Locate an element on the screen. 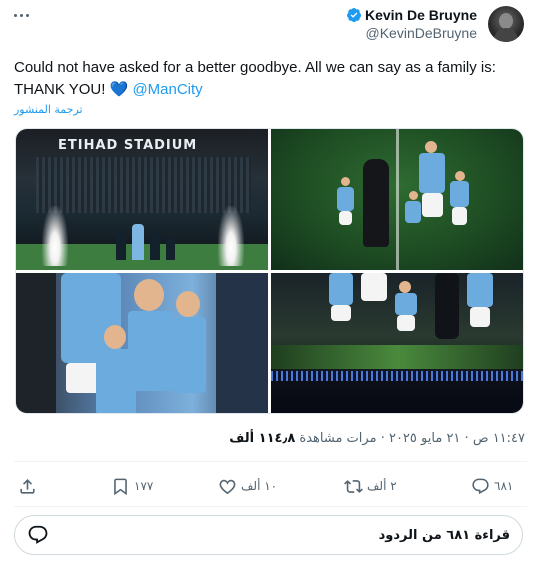 The image size is (541, 565). more-options-icon is located at coordinates (25, 15).